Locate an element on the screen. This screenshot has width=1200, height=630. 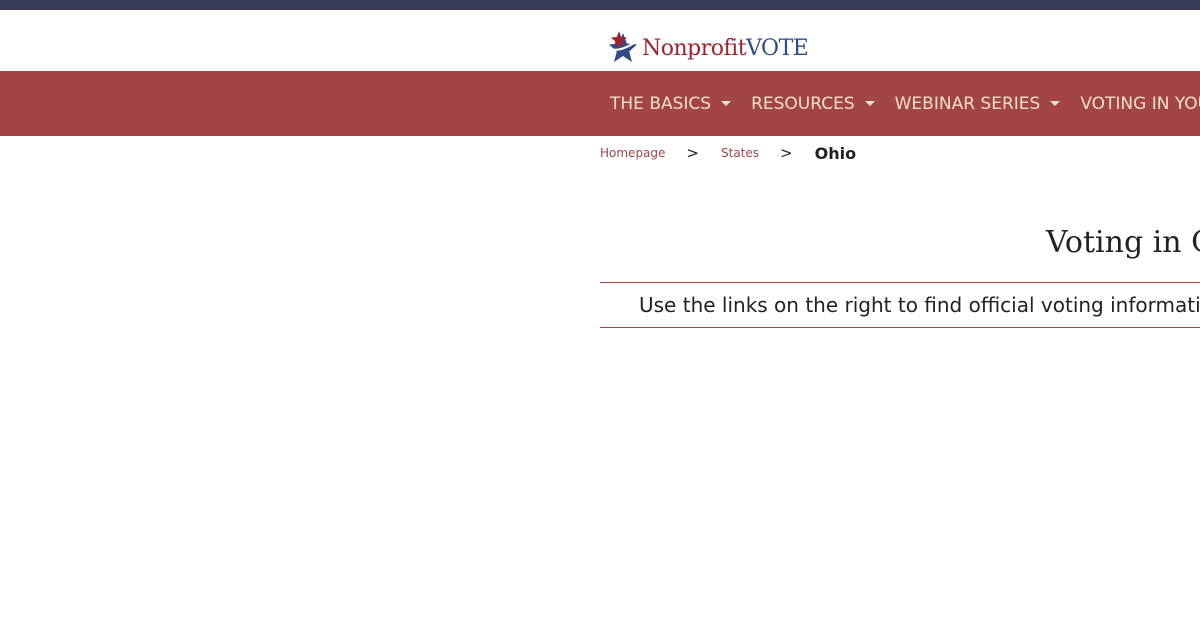
nav-item-the-basics: THE BASICS is located at coordinates (671, 103).